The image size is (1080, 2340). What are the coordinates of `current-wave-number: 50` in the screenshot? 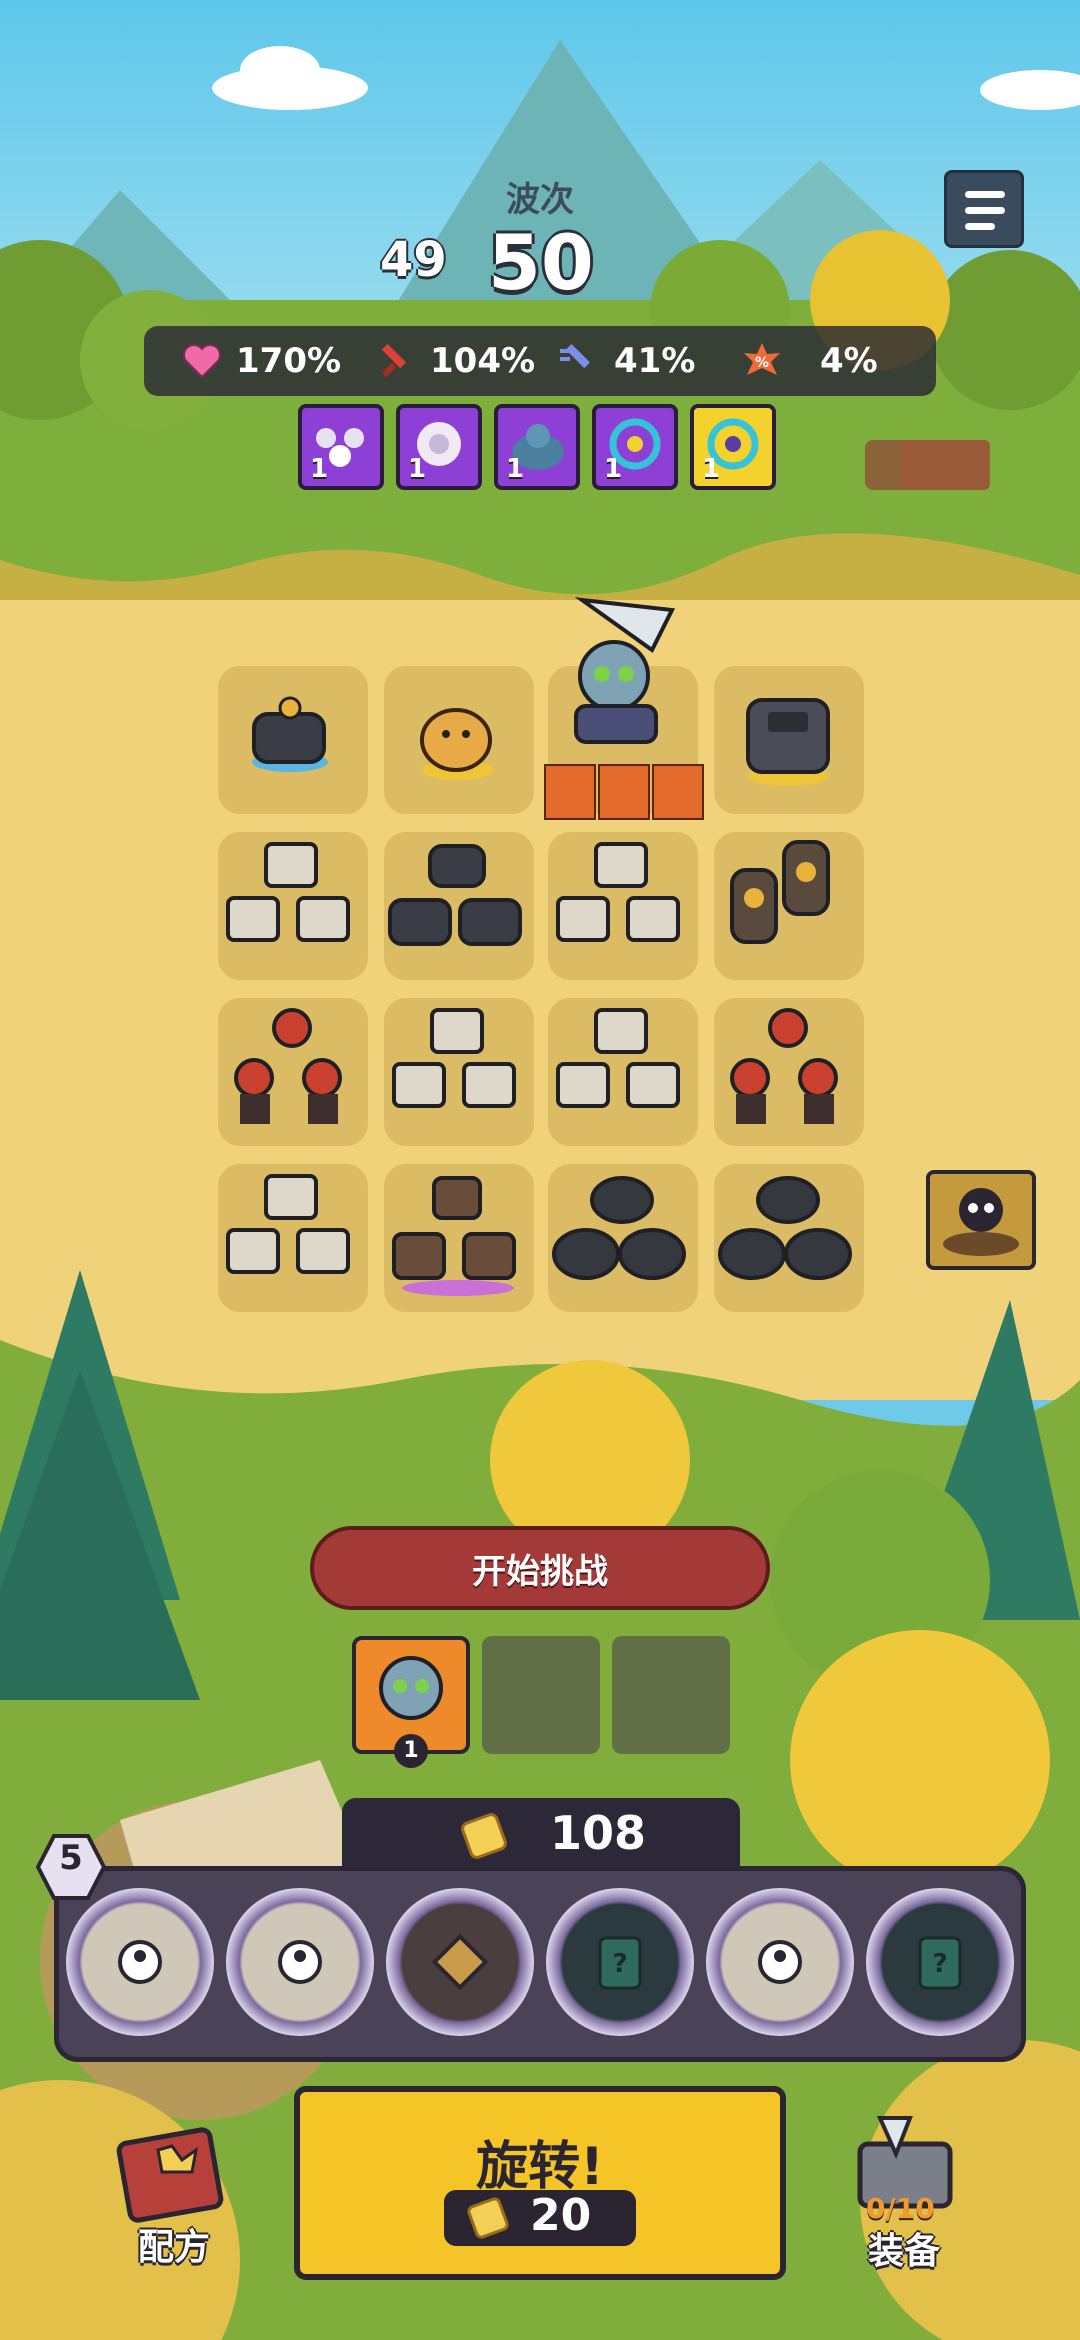 It's located at (541, 262).